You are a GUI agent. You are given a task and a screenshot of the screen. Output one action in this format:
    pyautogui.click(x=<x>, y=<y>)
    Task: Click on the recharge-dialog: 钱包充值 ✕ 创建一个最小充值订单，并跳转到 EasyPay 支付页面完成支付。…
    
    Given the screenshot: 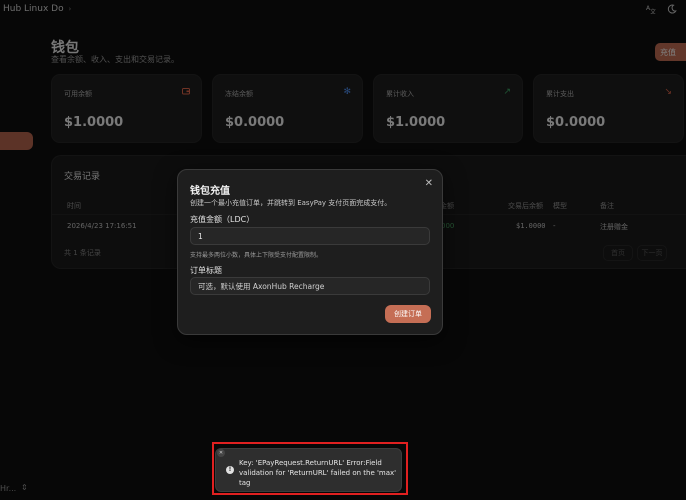 What is the action you would take?
    pyautogui.click(x=310, y=252)
    